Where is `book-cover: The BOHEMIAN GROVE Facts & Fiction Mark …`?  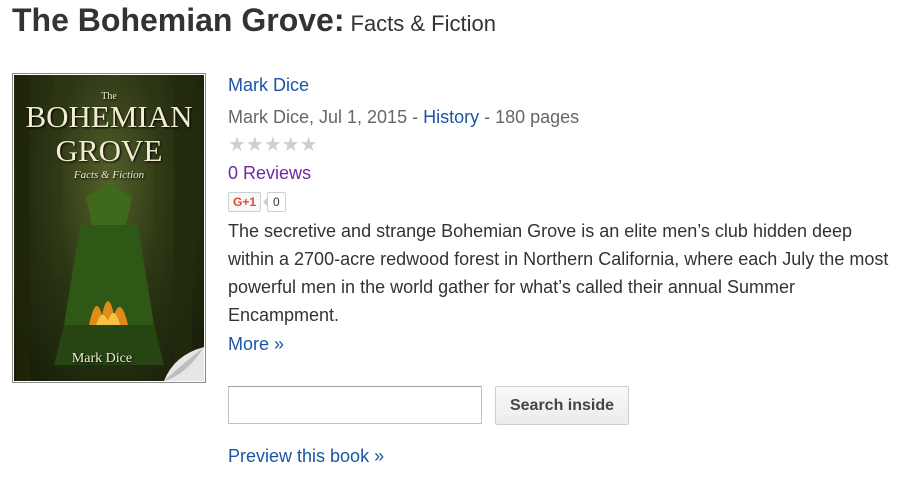 book-cover: The BOHEMIAN GROVE Facts & Fiction Mark … is located at coordinates (109, 228).